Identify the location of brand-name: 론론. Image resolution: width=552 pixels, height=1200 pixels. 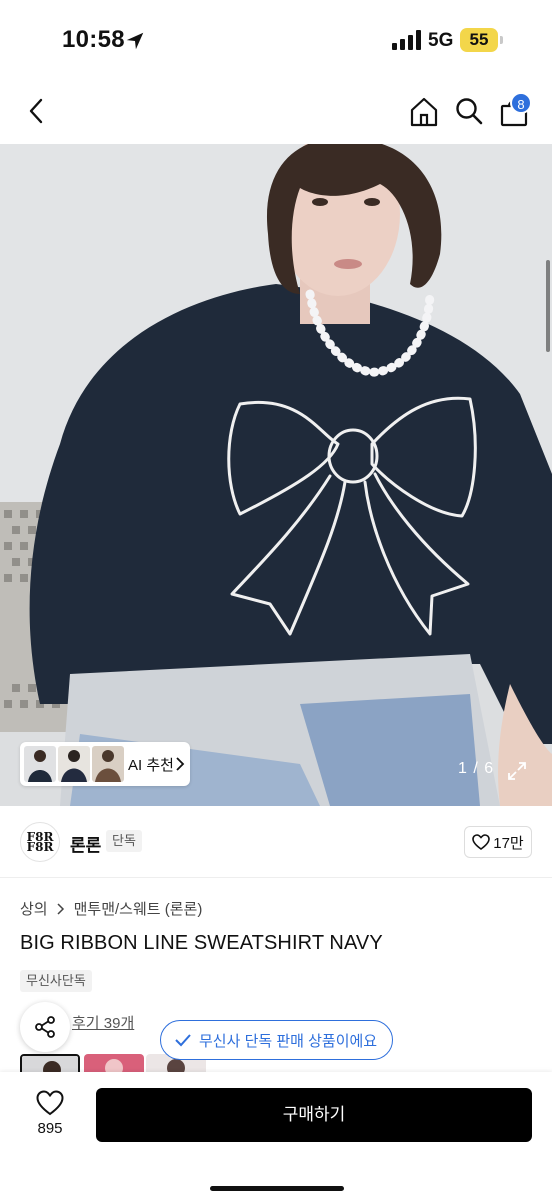
(85, 843).